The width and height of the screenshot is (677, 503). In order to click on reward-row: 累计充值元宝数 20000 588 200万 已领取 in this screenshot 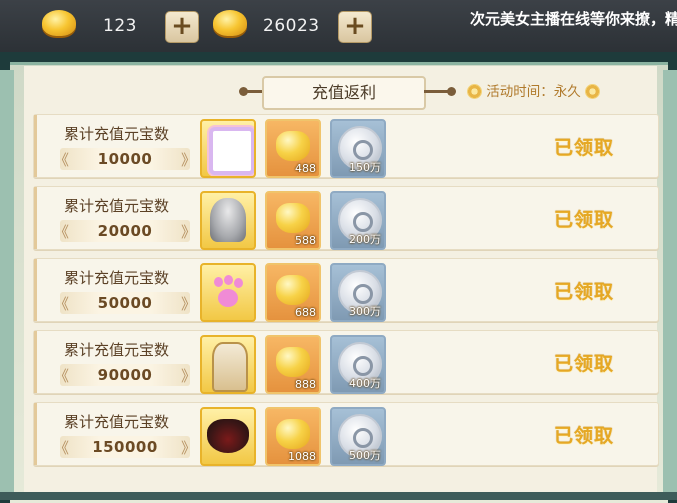, I will do `click(346, 218)`.